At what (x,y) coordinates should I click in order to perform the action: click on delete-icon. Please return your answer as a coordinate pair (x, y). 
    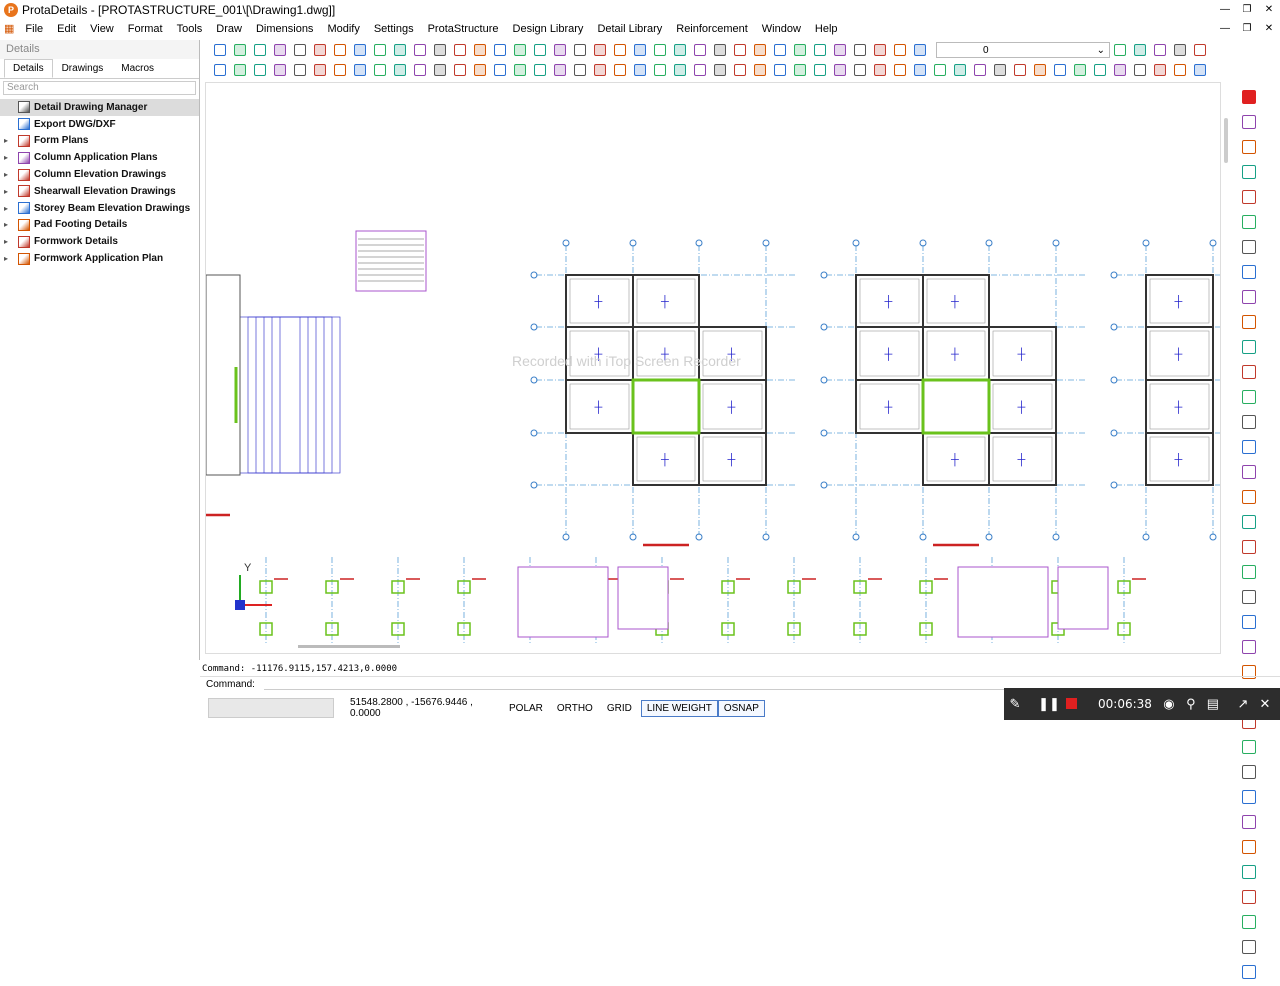
    Looking at the image, I should click on (1249, 97).